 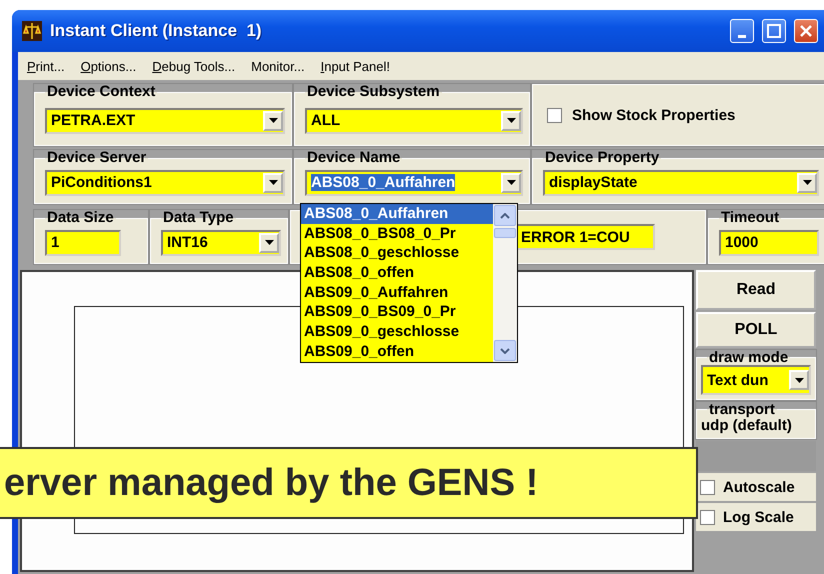 I want to click on data-type-dropdown: INT16, so click(x=221, y=243).